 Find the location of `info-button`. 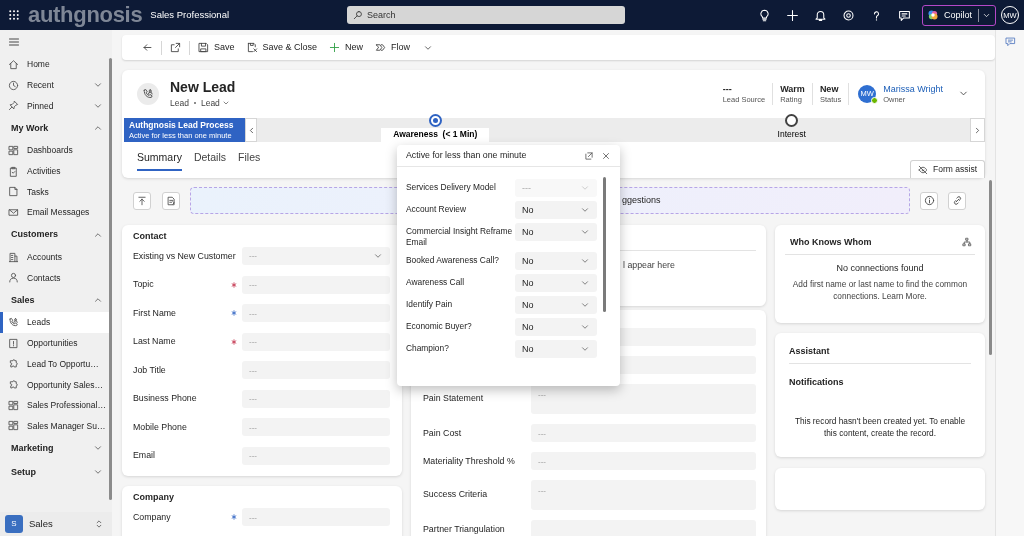

info-button is located at coordinates (929, 200).